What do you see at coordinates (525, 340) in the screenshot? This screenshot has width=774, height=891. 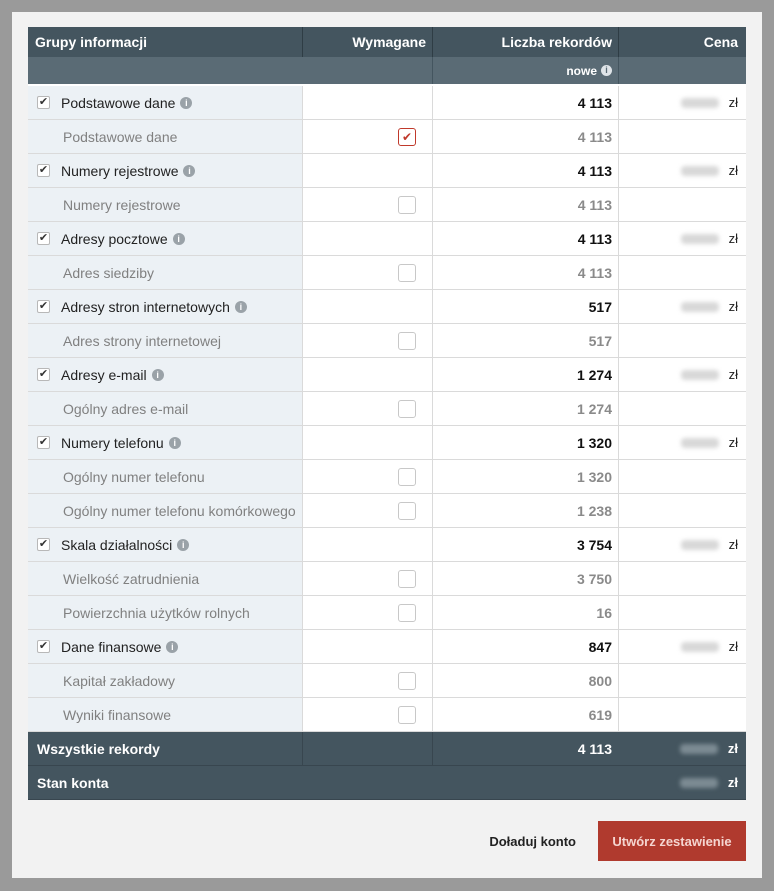 I see `records-count: 517` at bounding box center [525, 340].